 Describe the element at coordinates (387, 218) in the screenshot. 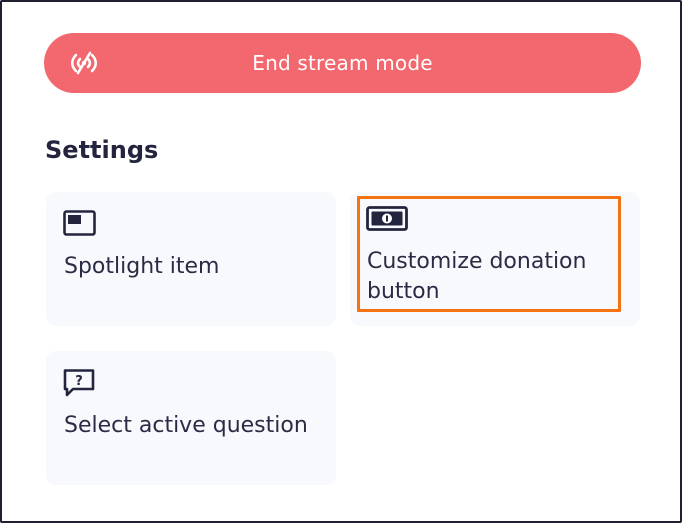

I see `banknote-icon` at that location.